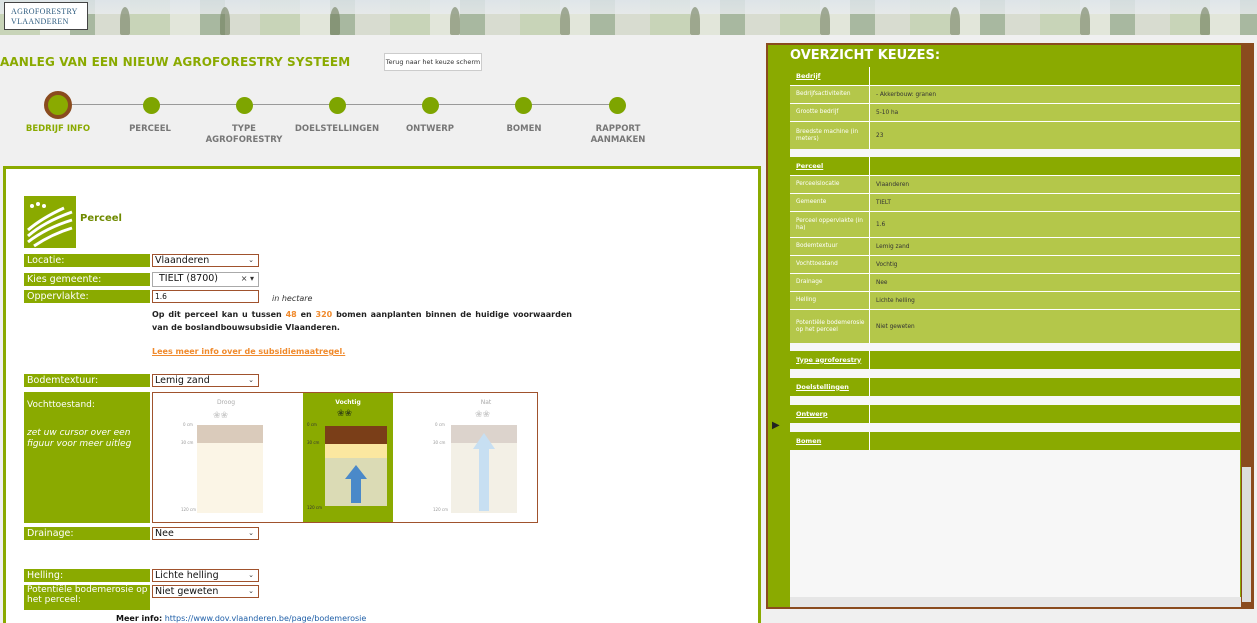 The width and height of the screenshot is (1257, 623). What do you see at coordinates (182, 260) in the screenshot?
I see `locatie-value: Vlaanderen` at bounding box center [182, 260].